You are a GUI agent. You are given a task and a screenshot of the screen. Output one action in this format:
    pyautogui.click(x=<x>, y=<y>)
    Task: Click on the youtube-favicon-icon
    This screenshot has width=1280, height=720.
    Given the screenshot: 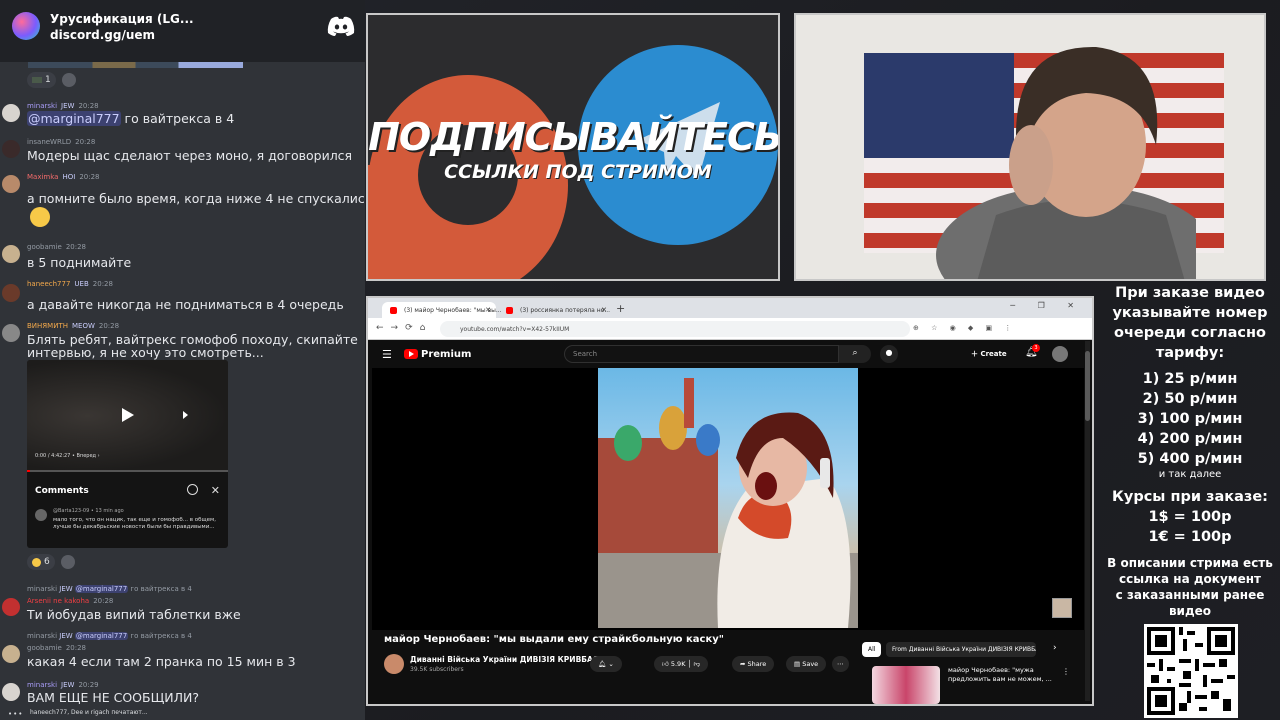 What is the action you would take?
    pyautogui.click(x=393, y=310)
    